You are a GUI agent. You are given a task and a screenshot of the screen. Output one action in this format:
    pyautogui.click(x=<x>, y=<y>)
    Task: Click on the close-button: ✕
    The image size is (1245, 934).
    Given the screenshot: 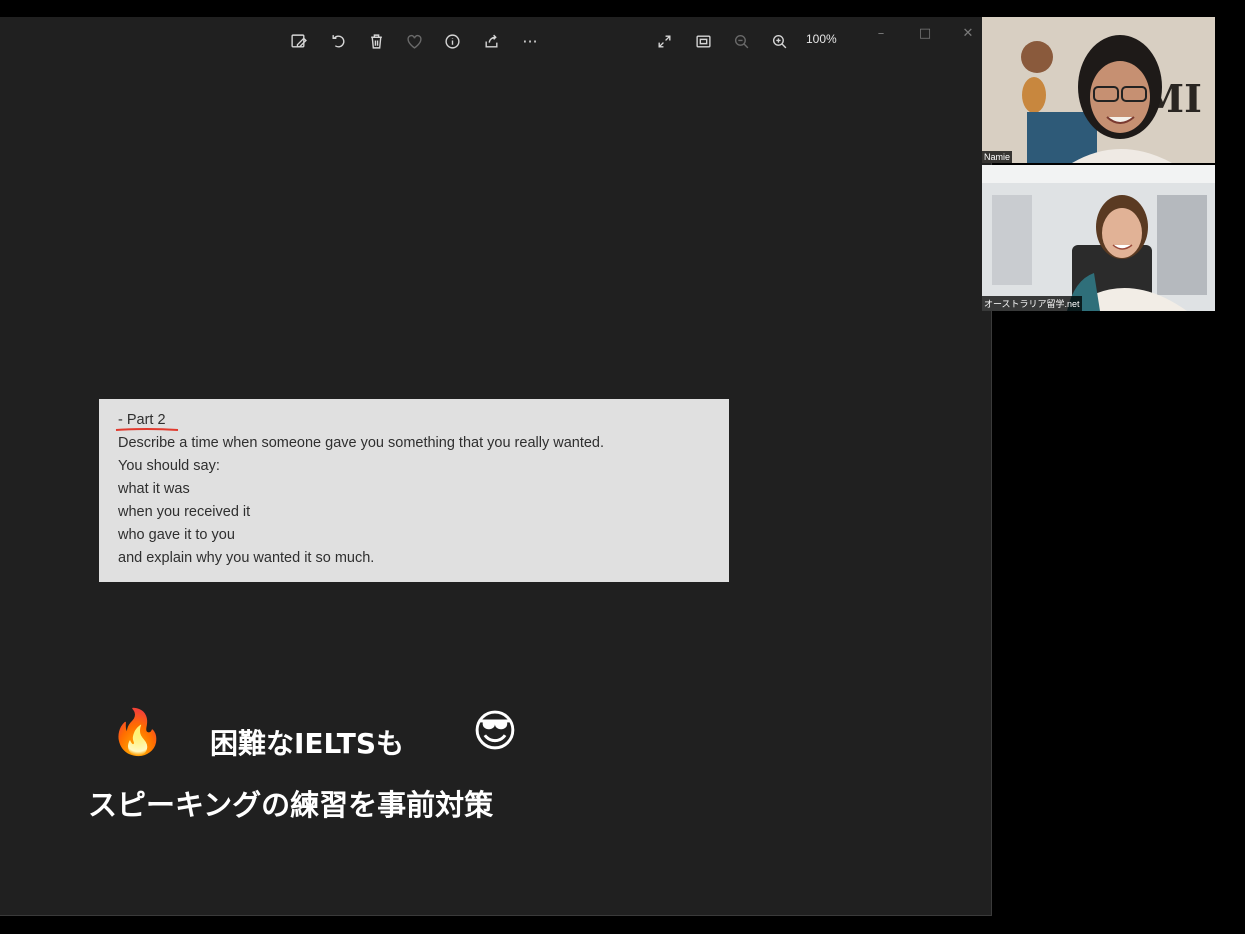 What is the action you would take?
    pyautogui.click(x=968, y=33)
    